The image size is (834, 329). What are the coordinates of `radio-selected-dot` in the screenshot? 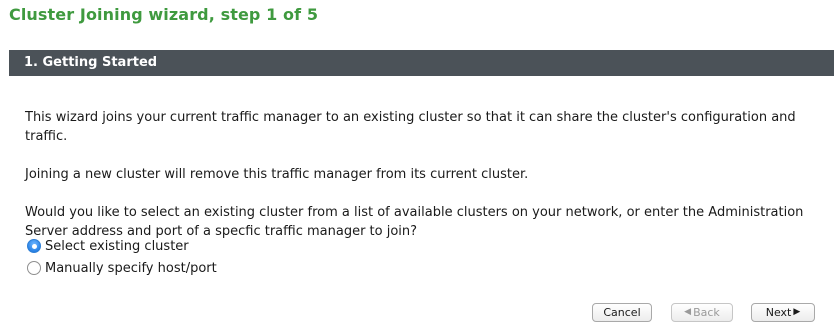 It's located at (34, 246).